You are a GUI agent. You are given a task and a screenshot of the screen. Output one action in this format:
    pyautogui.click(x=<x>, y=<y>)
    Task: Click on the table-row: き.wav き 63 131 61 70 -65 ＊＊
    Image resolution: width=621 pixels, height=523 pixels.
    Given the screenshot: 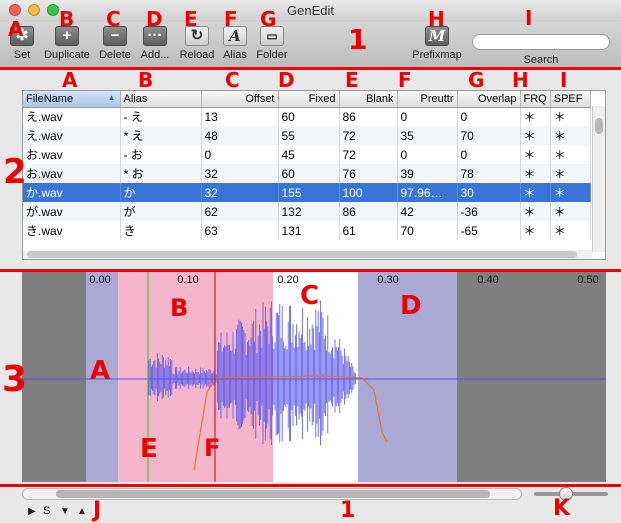 What is the action you would take?
    pyautogui.click(x=307, y=230)
    